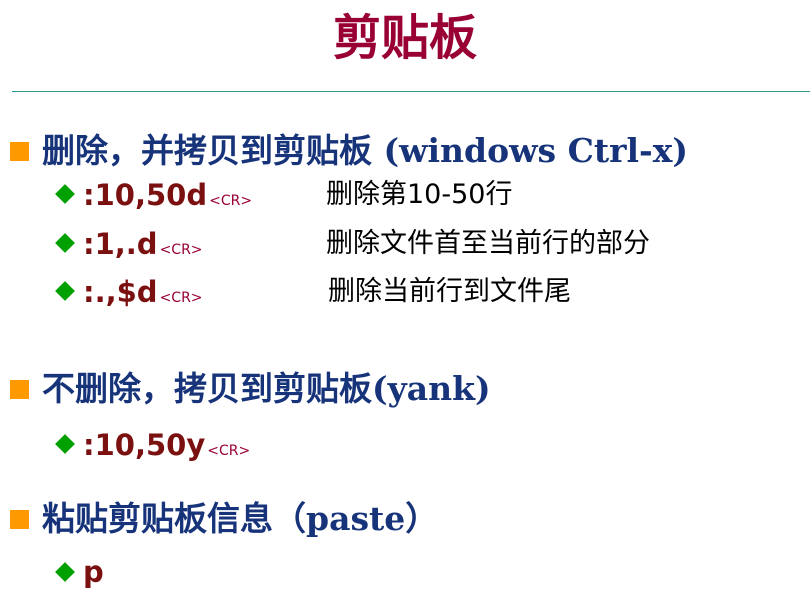  What do you see at coordinates (143, 244) in the screenshot?
I see `command-delete-to-current: :1,.d <CR>` at bounding box center [143, 244].